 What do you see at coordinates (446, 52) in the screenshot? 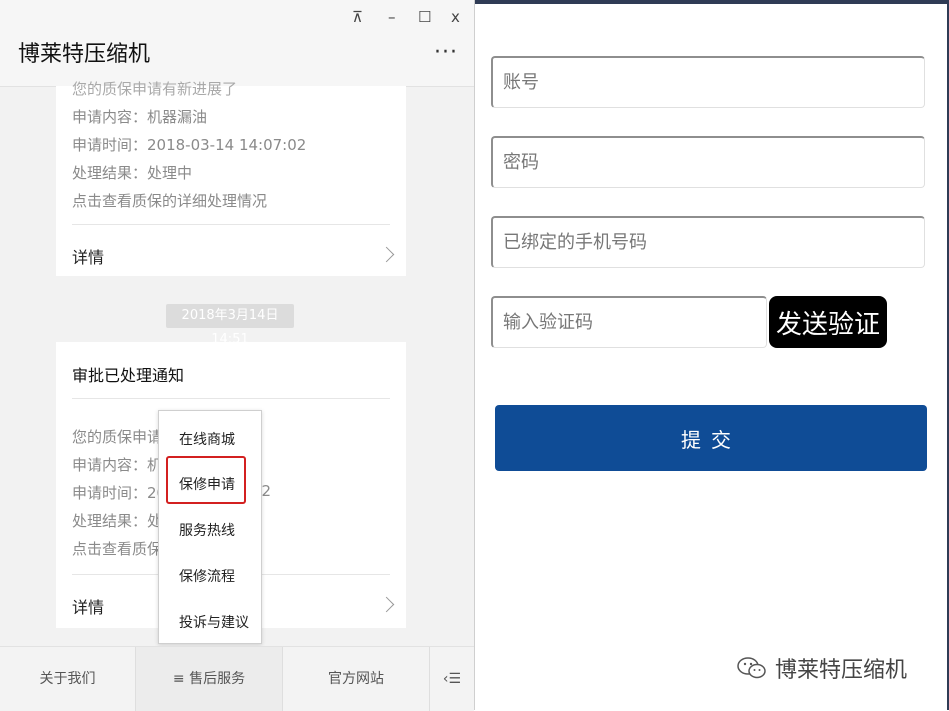
I see `more-icon: ···` at bounding box center [446, 52].